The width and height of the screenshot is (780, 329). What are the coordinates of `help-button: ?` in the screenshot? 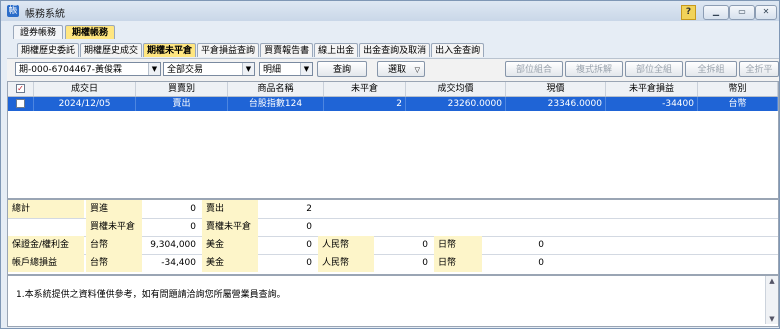 It's located at (688, 12).